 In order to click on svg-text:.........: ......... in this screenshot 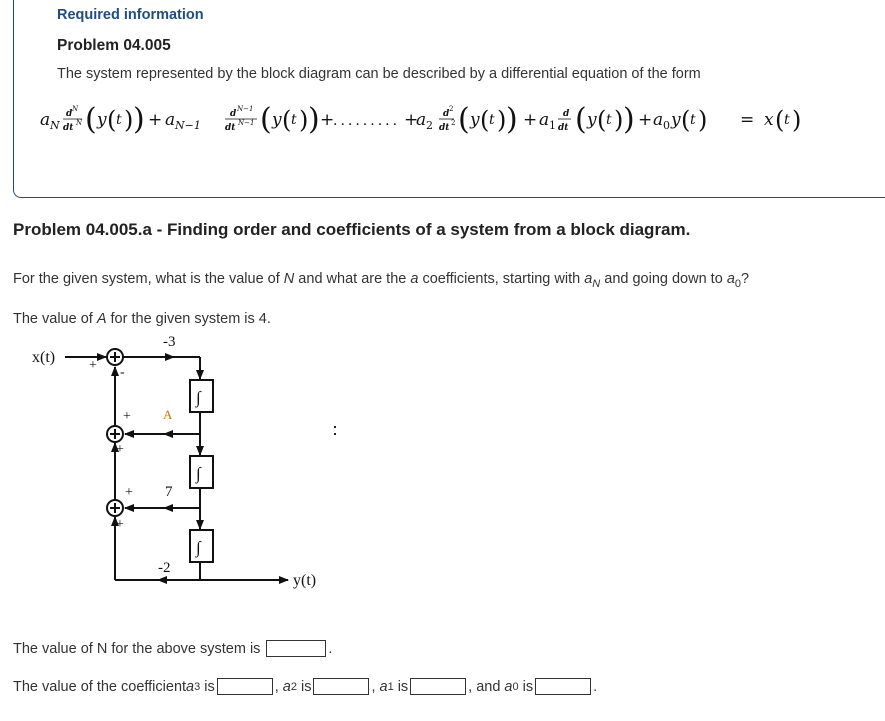, I will do `click(366, 121)`.